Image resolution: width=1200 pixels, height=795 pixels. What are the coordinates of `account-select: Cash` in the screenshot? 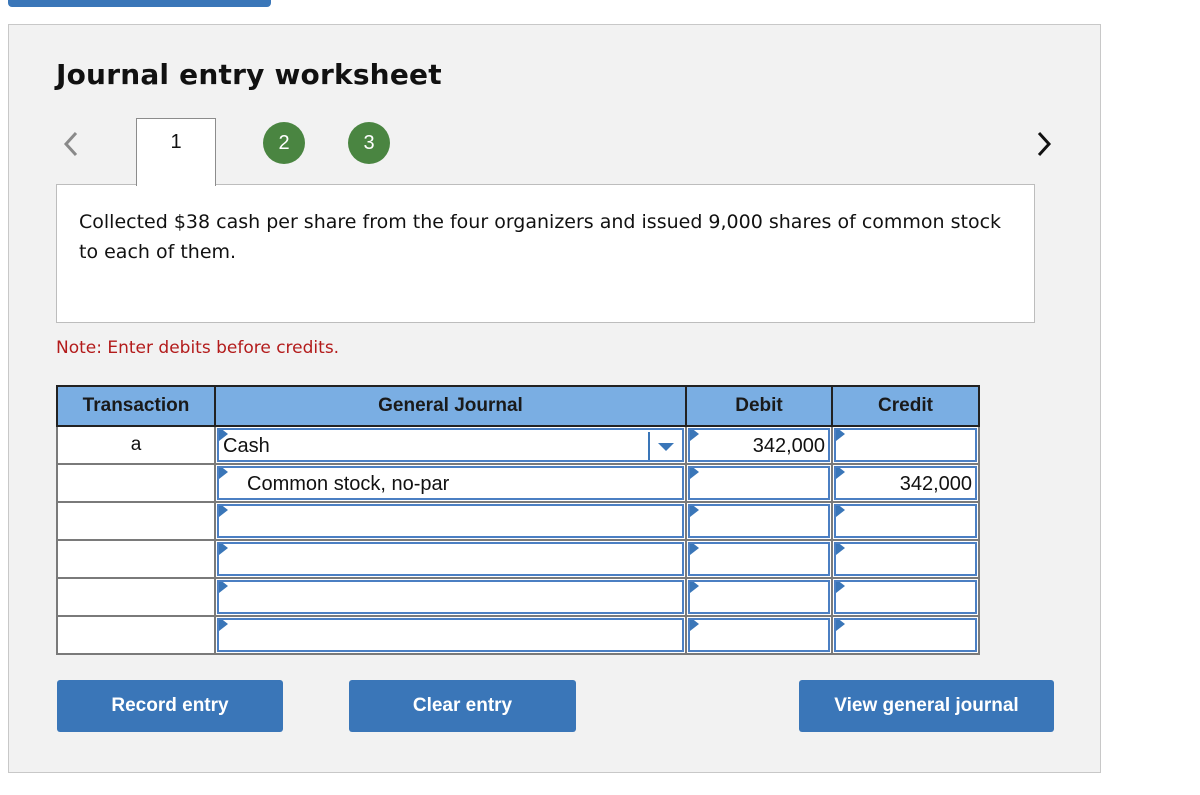 It's located at (450, 445).